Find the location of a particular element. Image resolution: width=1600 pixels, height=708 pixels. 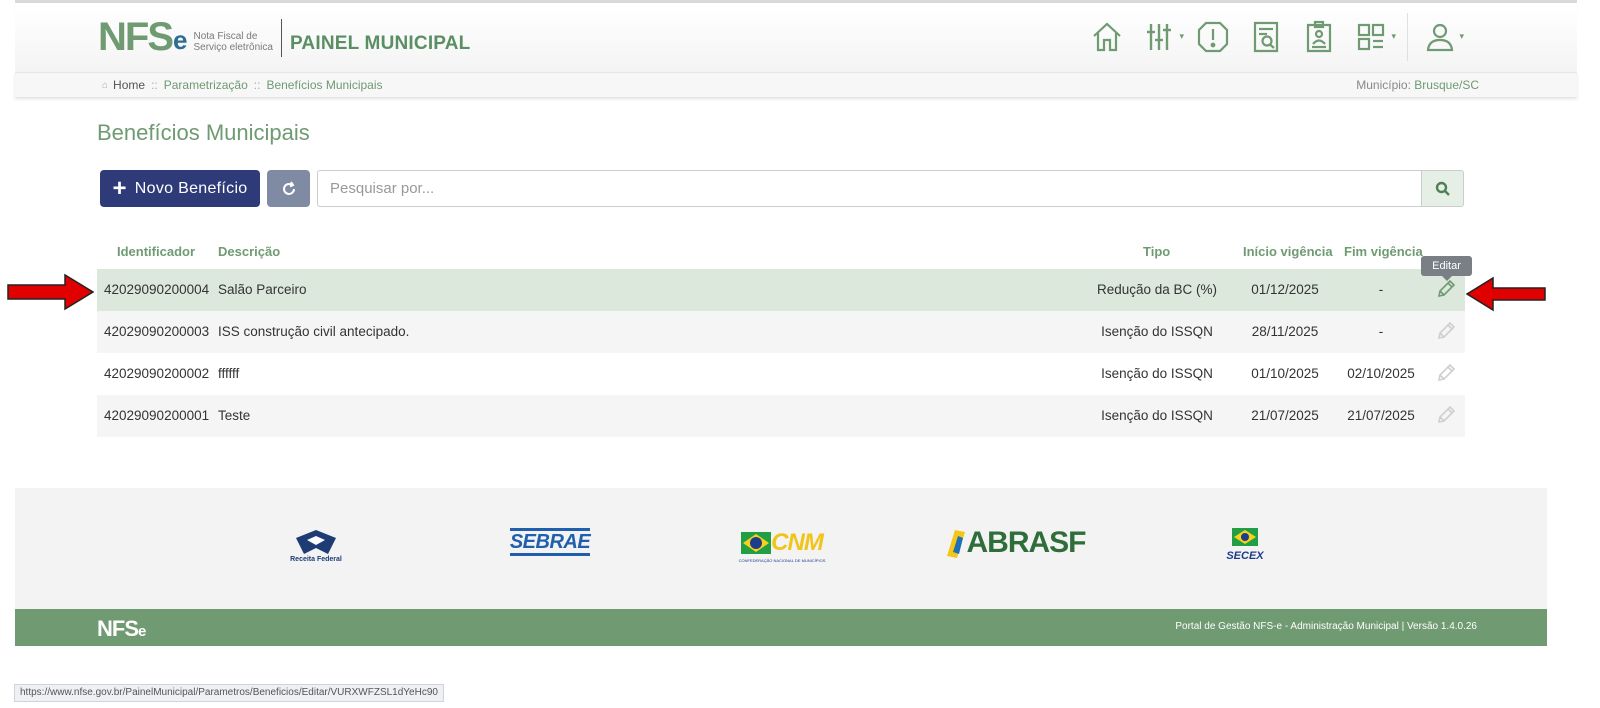

clipboard-icon is located at coordinates (1319, 37).